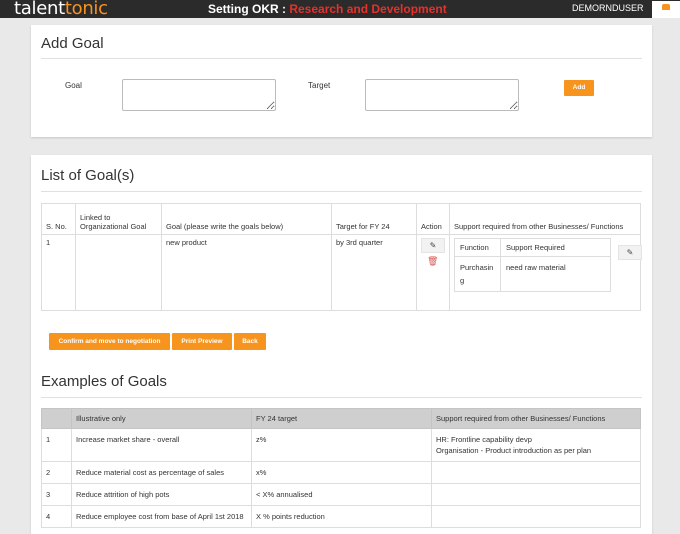  Describe the element at coordinates (73, 85) in the screenshot. I see `goal-label: Goal` at that location.